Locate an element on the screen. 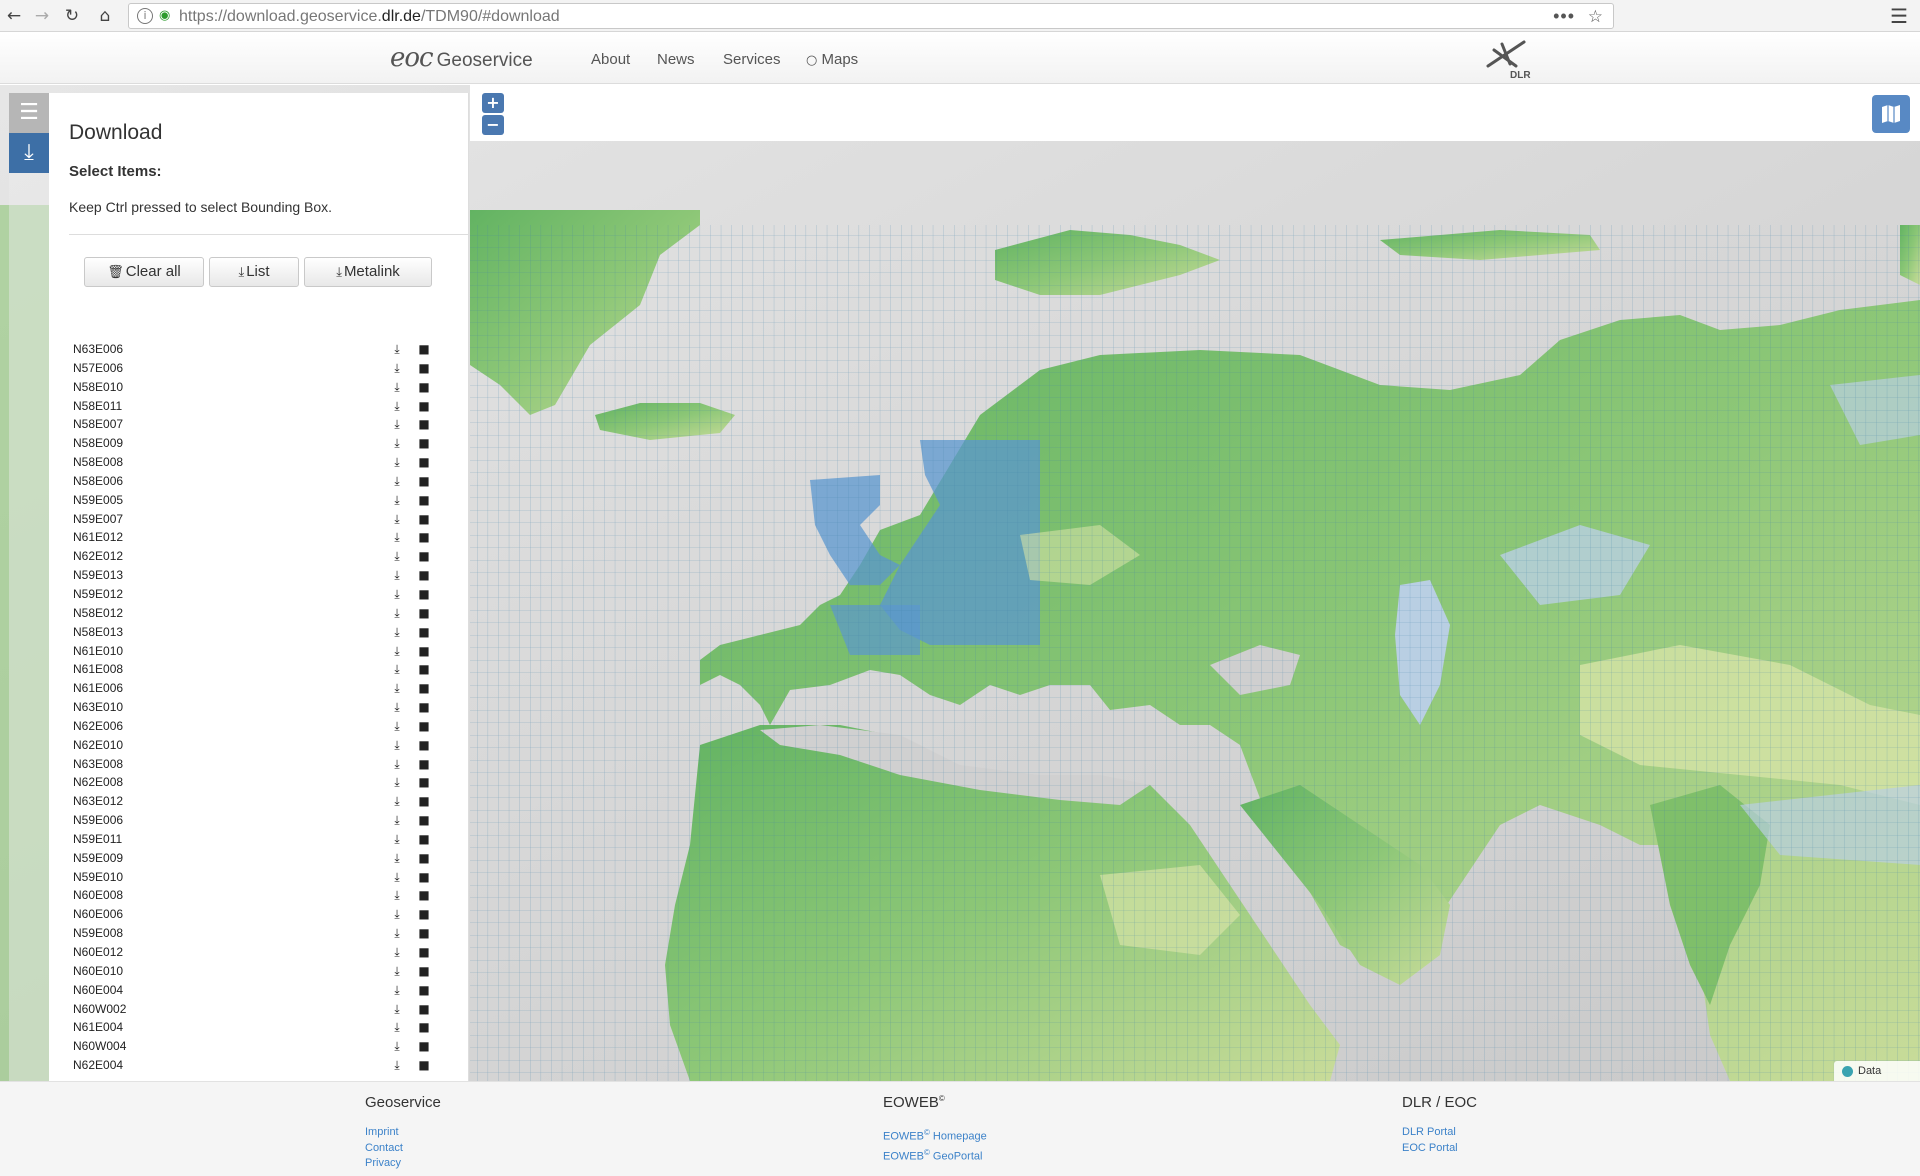 The width and height of the screenshot is (1920, 1176). nav-services: Services is located at coordinates (752, 59).